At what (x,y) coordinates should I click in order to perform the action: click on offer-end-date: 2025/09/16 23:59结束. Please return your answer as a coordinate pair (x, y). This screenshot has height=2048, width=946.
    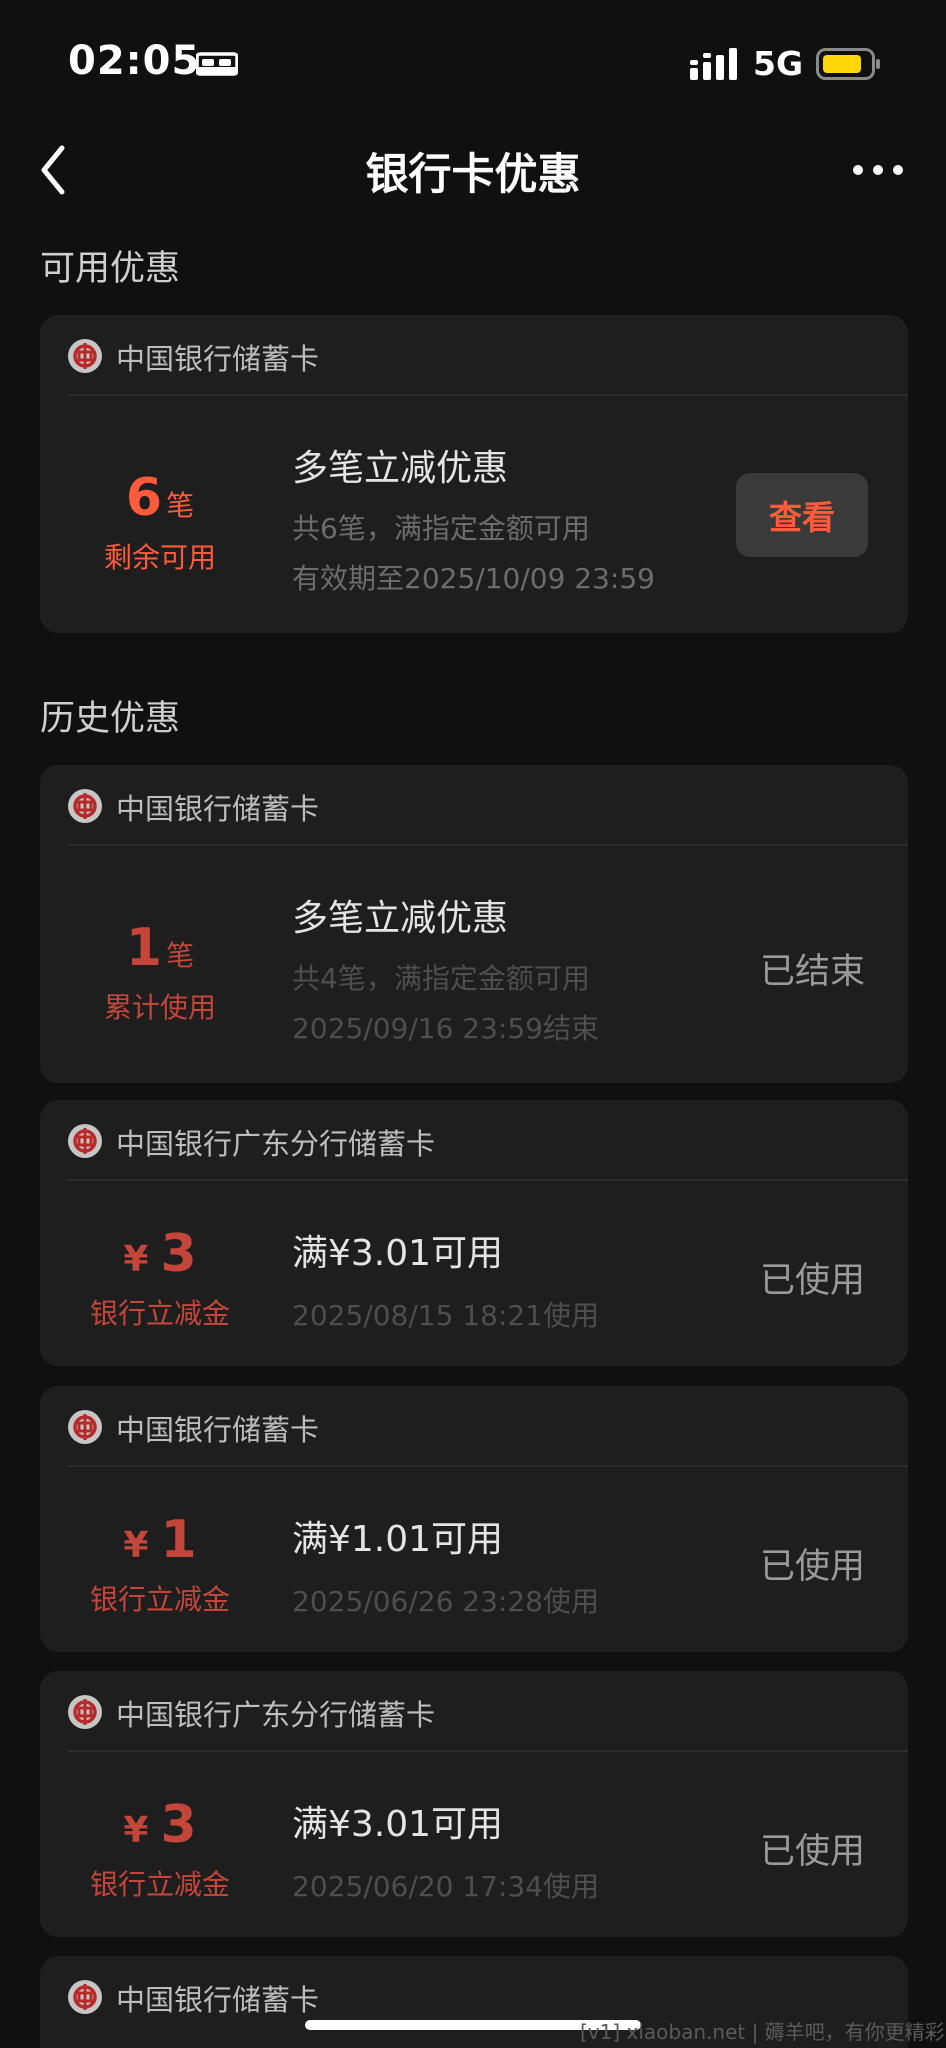
    Looking at the image, I should click on (445, 1028).